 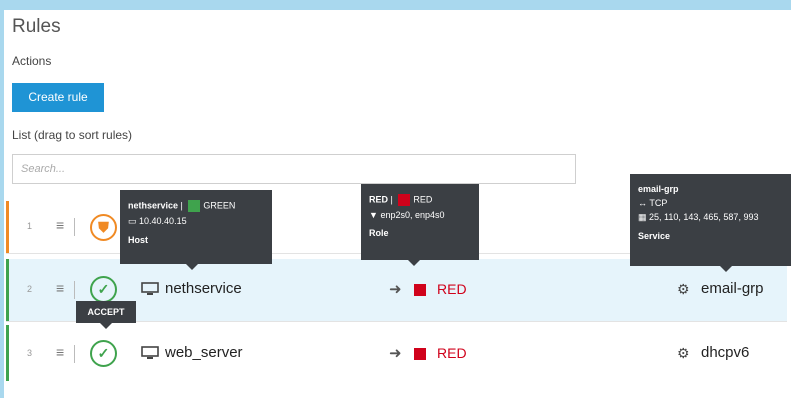 I want to click on service-label: email-grp, so click(x=732, y=288).